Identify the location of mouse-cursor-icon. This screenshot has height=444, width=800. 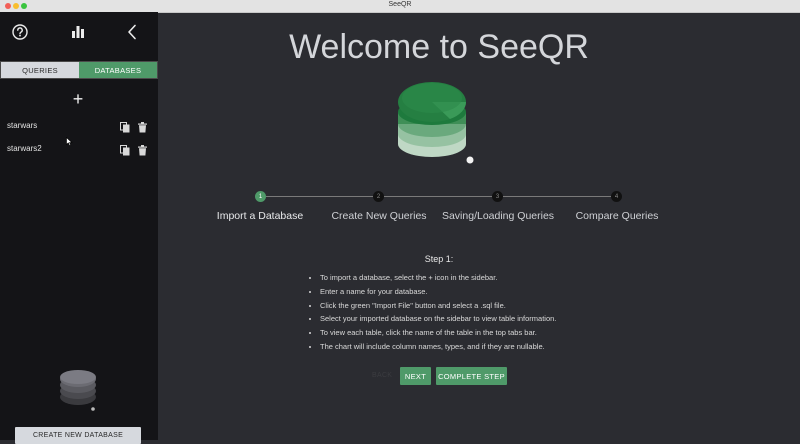
(69, 142).